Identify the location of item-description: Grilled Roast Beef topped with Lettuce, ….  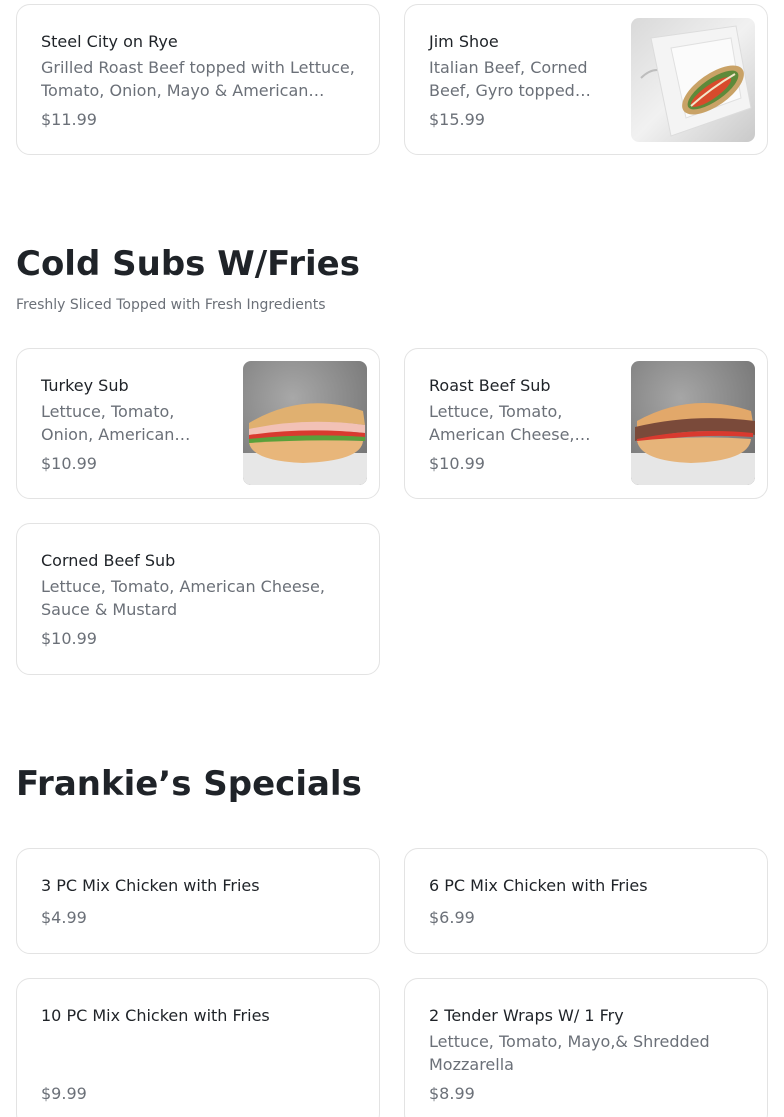
(198, 79).